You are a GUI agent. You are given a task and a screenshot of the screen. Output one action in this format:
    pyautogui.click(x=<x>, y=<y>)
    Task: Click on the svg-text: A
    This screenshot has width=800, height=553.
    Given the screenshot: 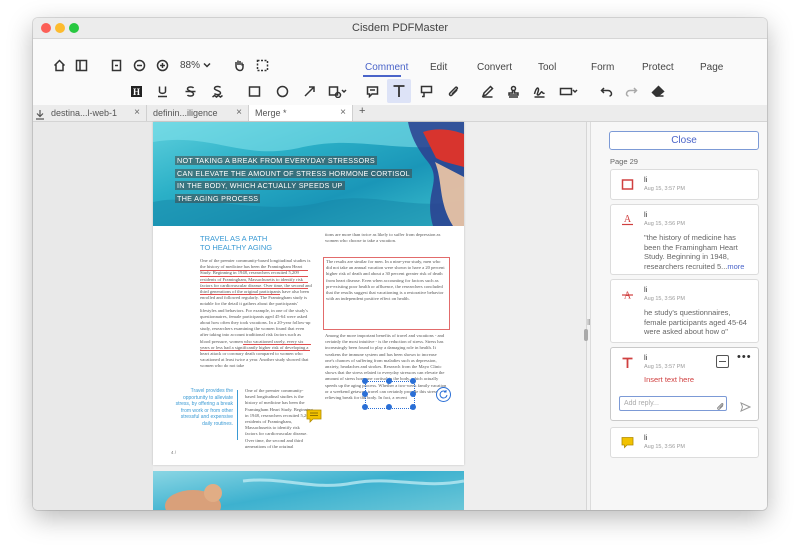 What is the action you would take?
    pyautogui.click(x=628, y=219)
    